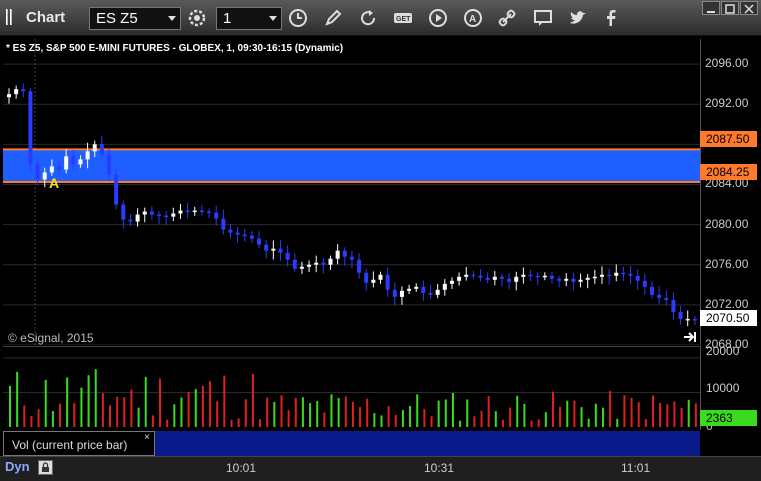 The width and height of the screenshot is (761, 481). I want to click on lock-icon, so click(45, 467).